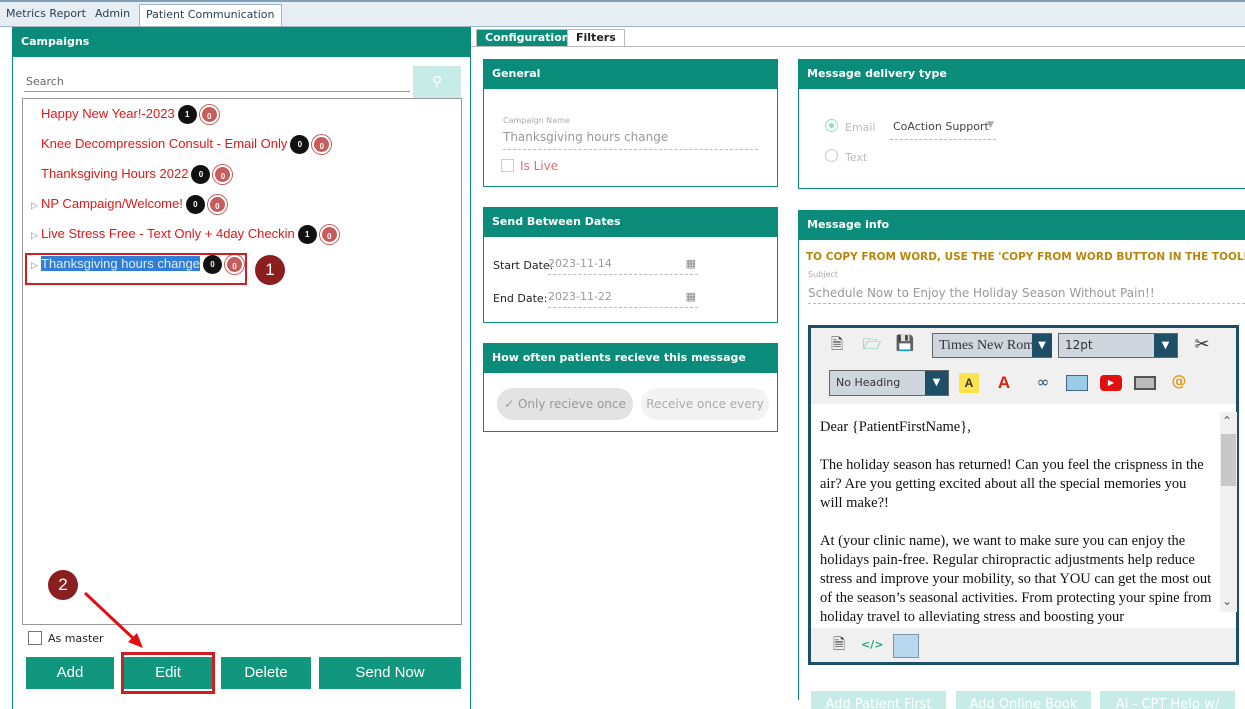 This screenshot has height=709, width=1245. What do you see at coordinates (969, 383) in the screenshot?
I see `highlight-color-icon: A` at bounding box center [969, 383].